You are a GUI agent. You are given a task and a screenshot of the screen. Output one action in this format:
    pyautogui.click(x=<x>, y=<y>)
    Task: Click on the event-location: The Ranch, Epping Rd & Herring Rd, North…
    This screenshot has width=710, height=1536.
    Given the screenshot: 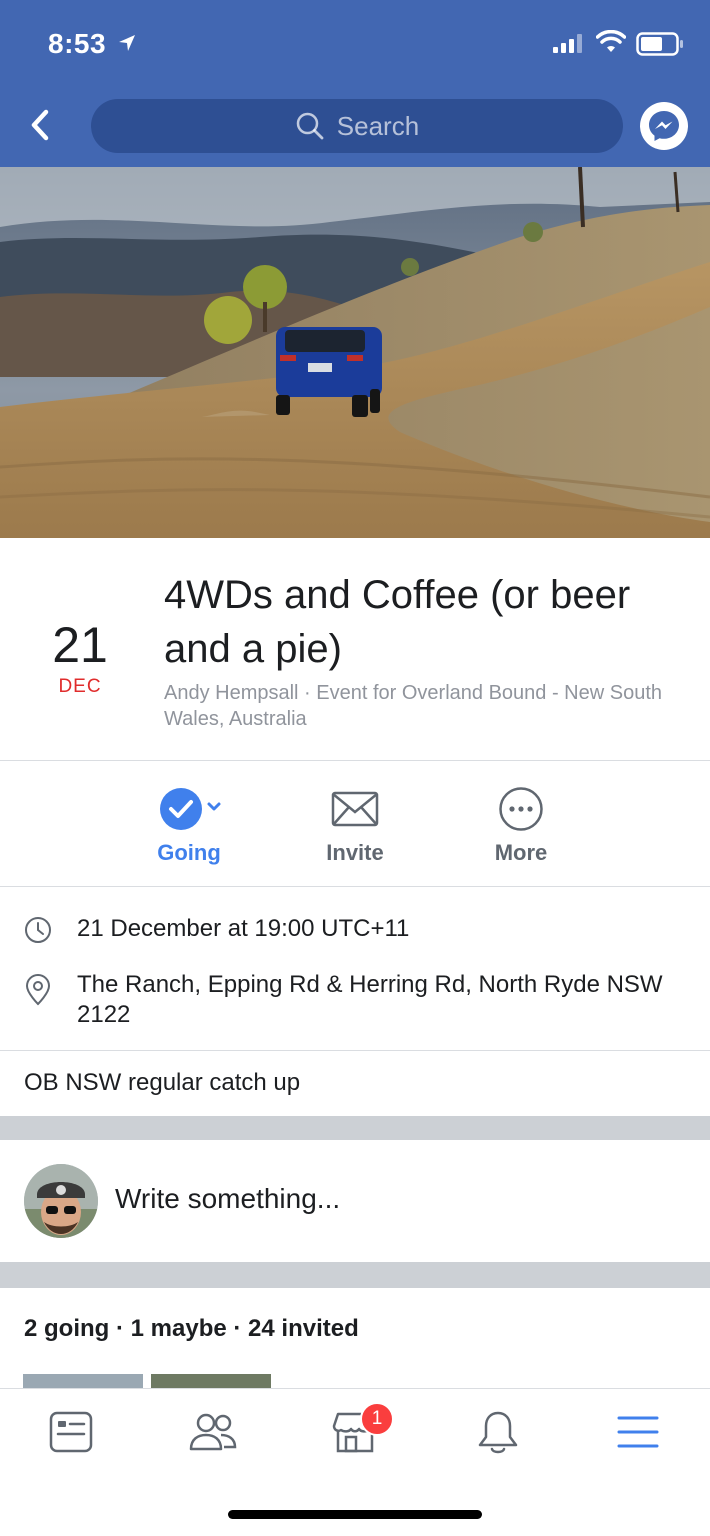 What is the action you would take?
    pyautogui.click(x=382, y=1000)
    